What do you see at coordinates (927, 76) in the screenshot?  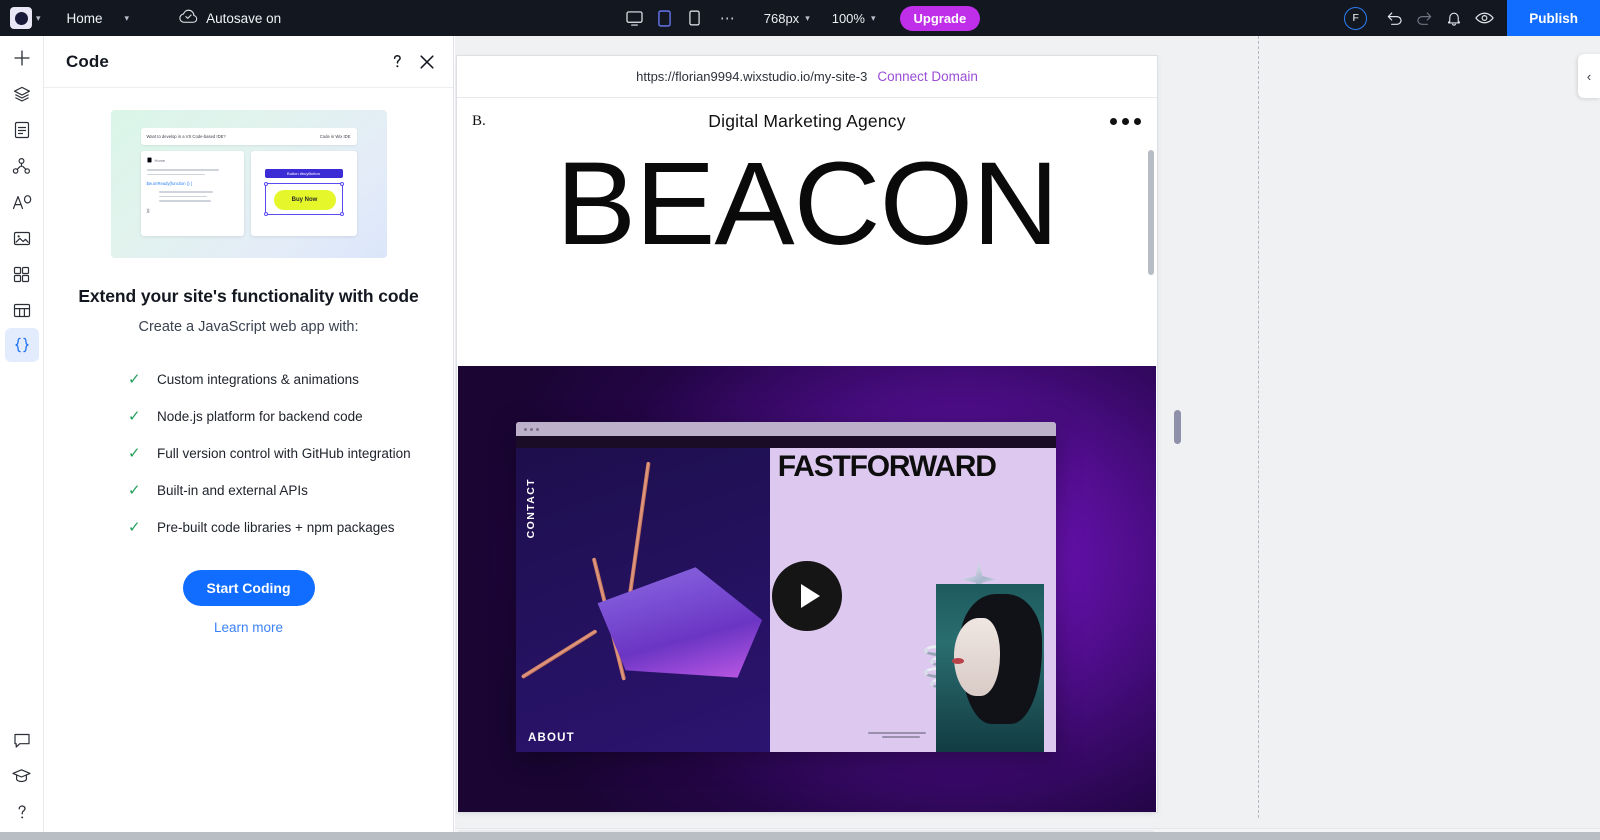 I see `connect-domain-link: Connect Domain` at bounding box center [927, 76].